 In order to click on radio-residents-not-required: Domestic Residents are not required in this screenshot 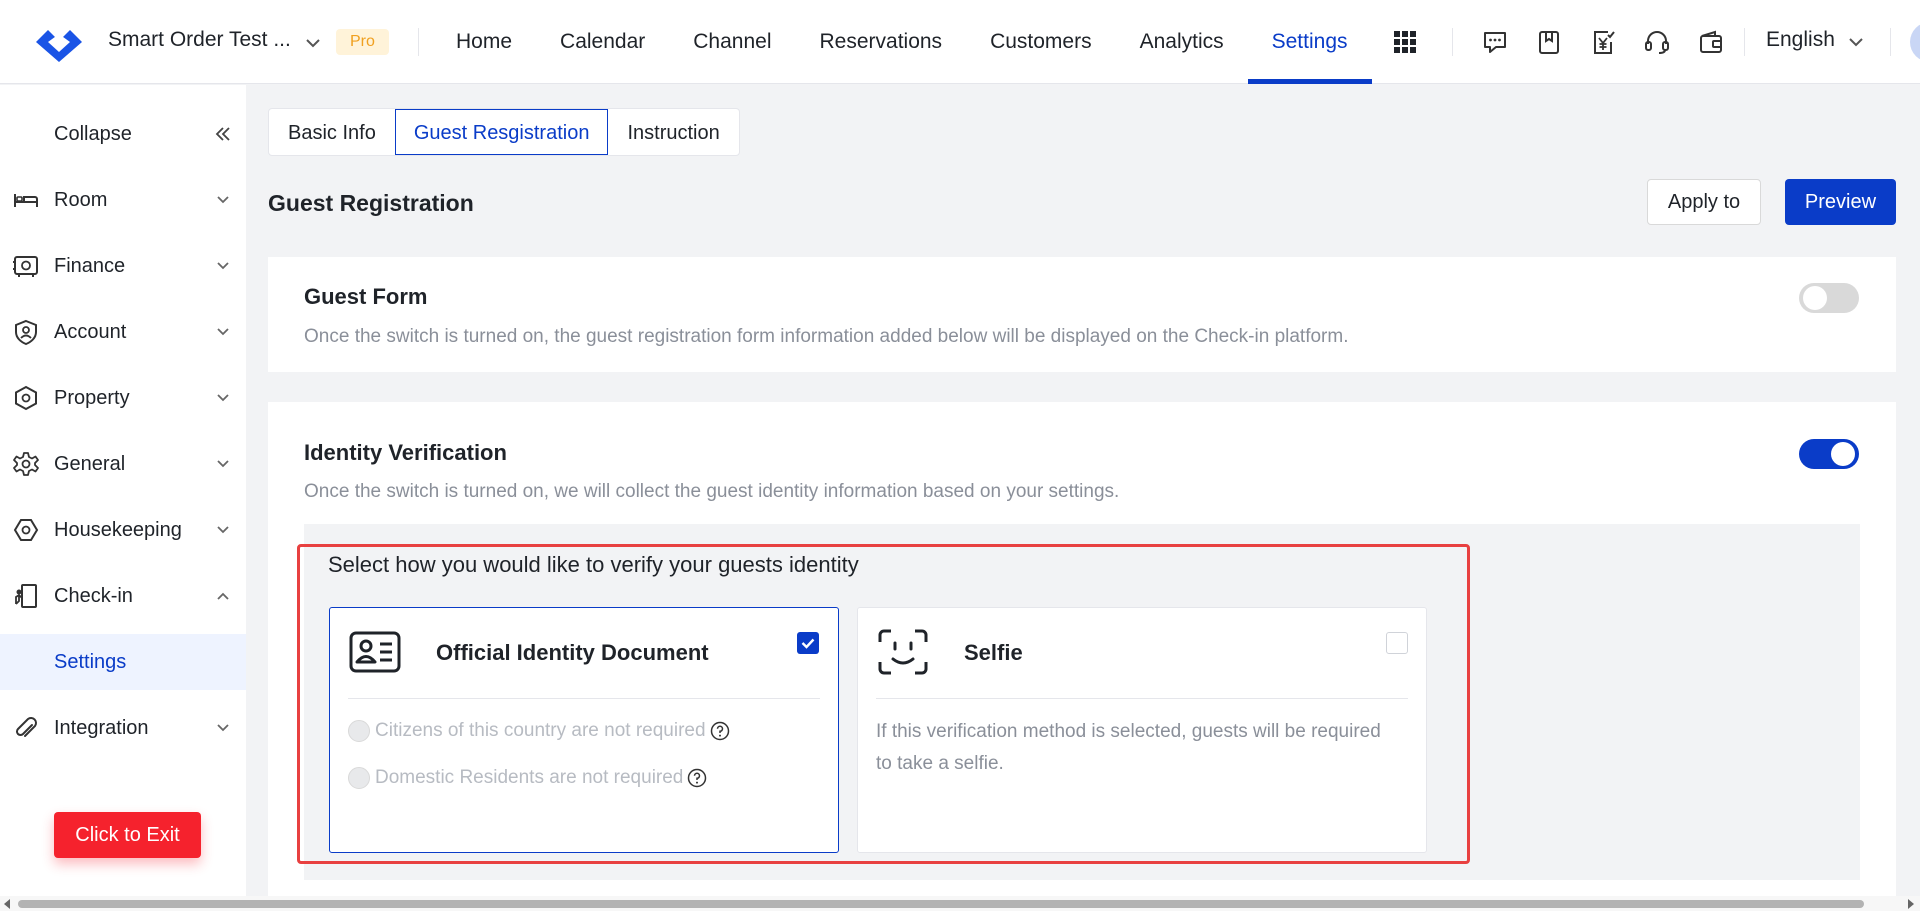, I will do `click(527, 778)`.